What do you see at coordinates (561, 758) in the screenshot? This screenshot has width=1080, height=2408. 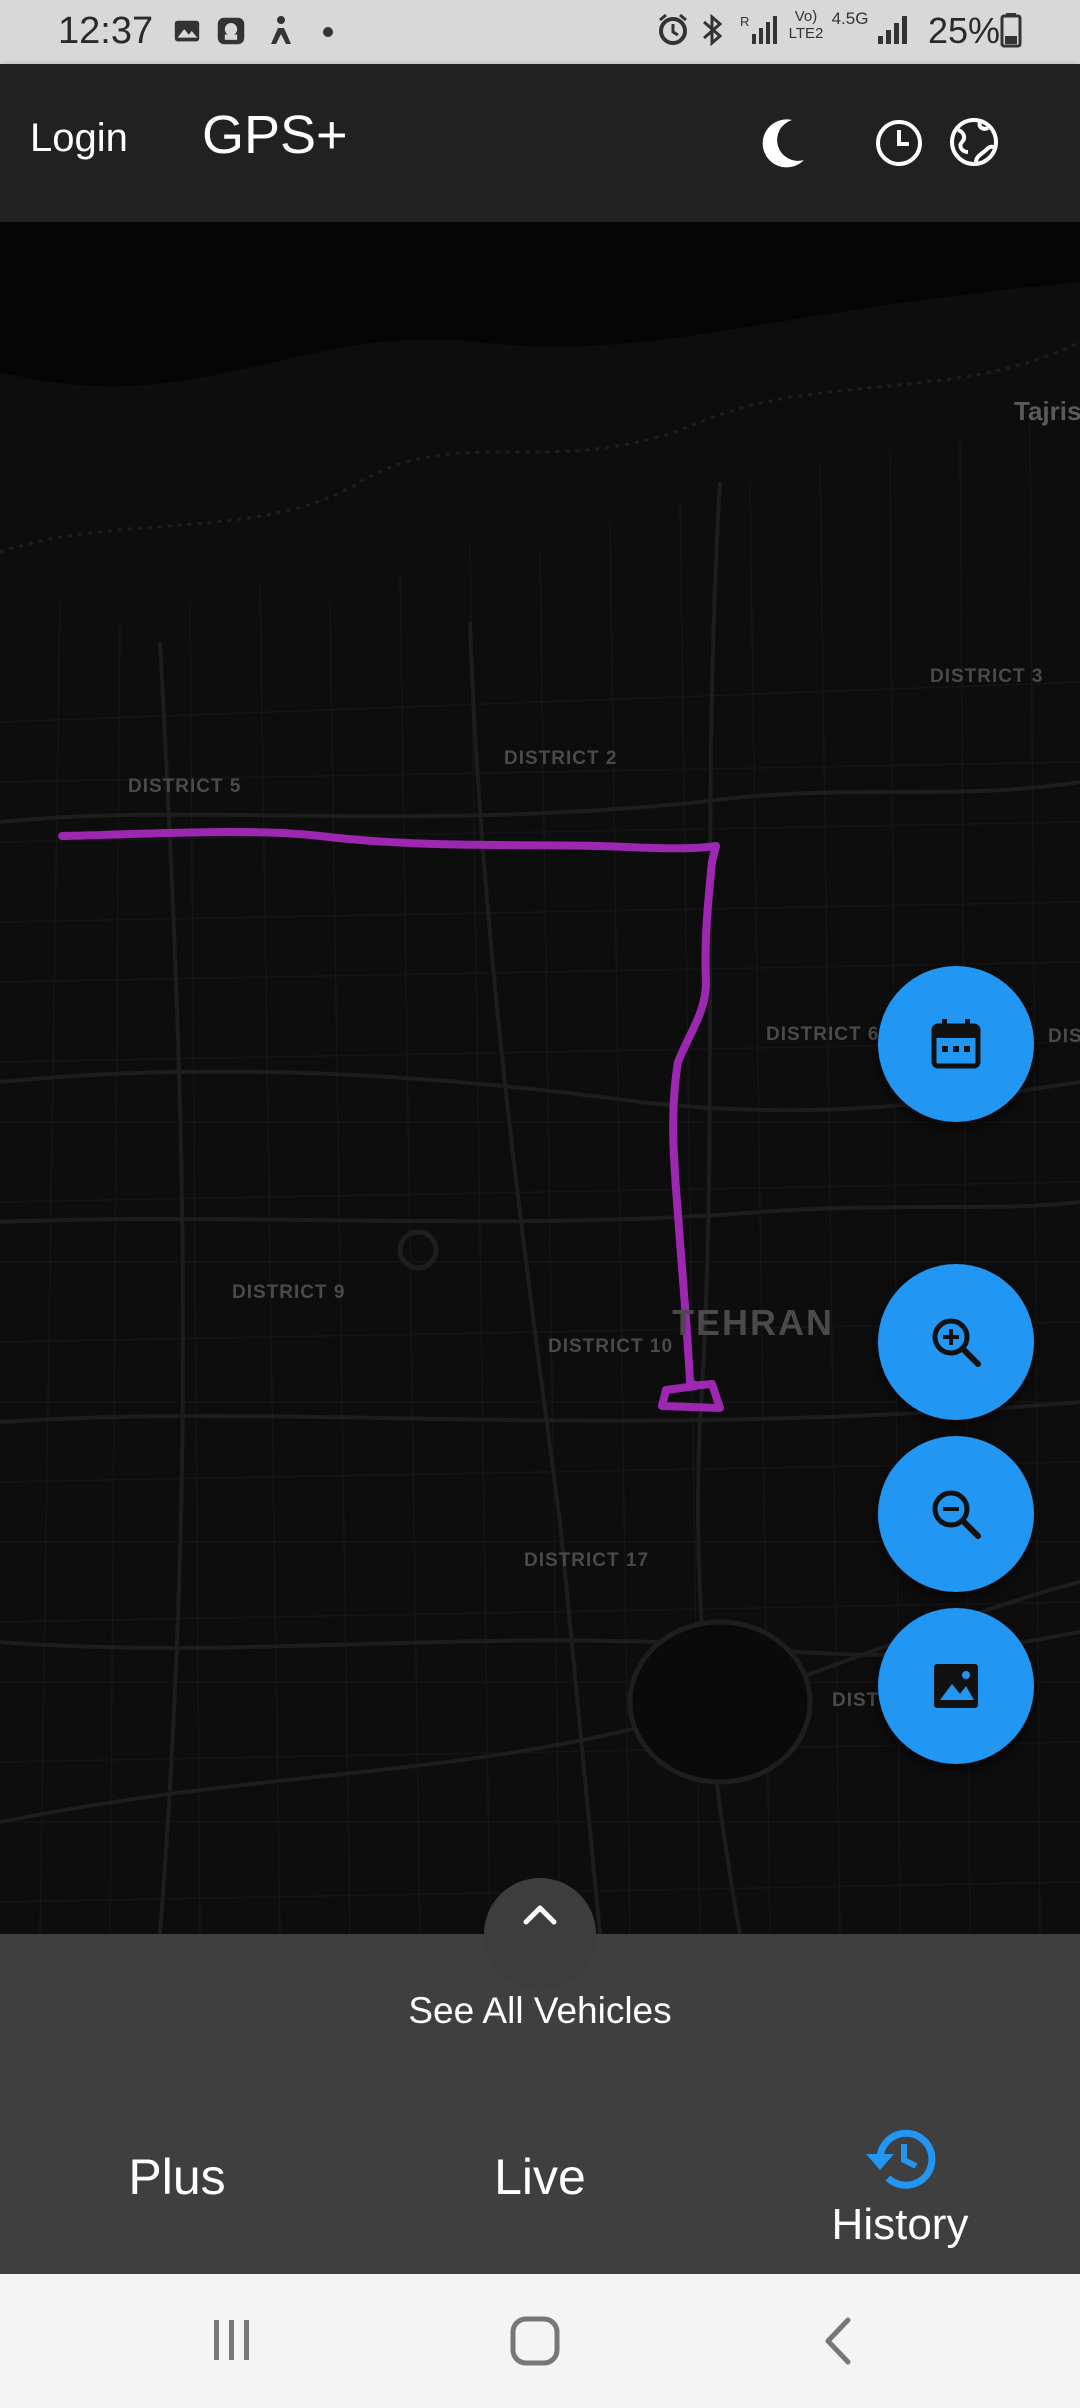 I see `map-label: DISTRICT 2` at bounding box center [561, 758].